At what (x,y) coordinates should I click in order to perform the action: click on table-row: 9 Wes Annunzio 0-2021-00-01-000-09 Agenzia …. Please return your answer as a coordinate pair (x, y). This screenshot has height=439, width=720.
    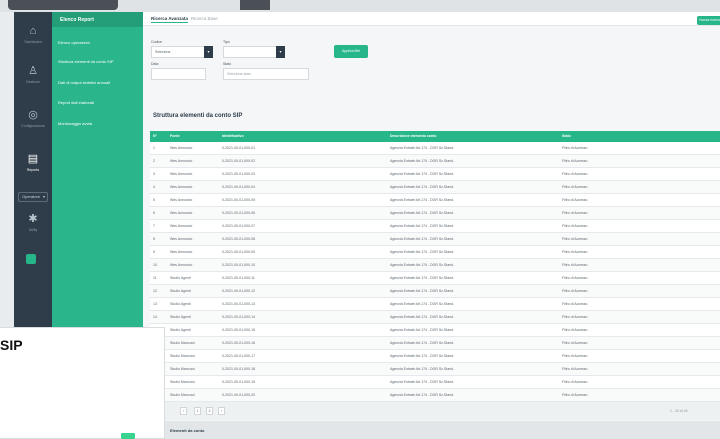
    Looking at the image, I should click on (435, 252).